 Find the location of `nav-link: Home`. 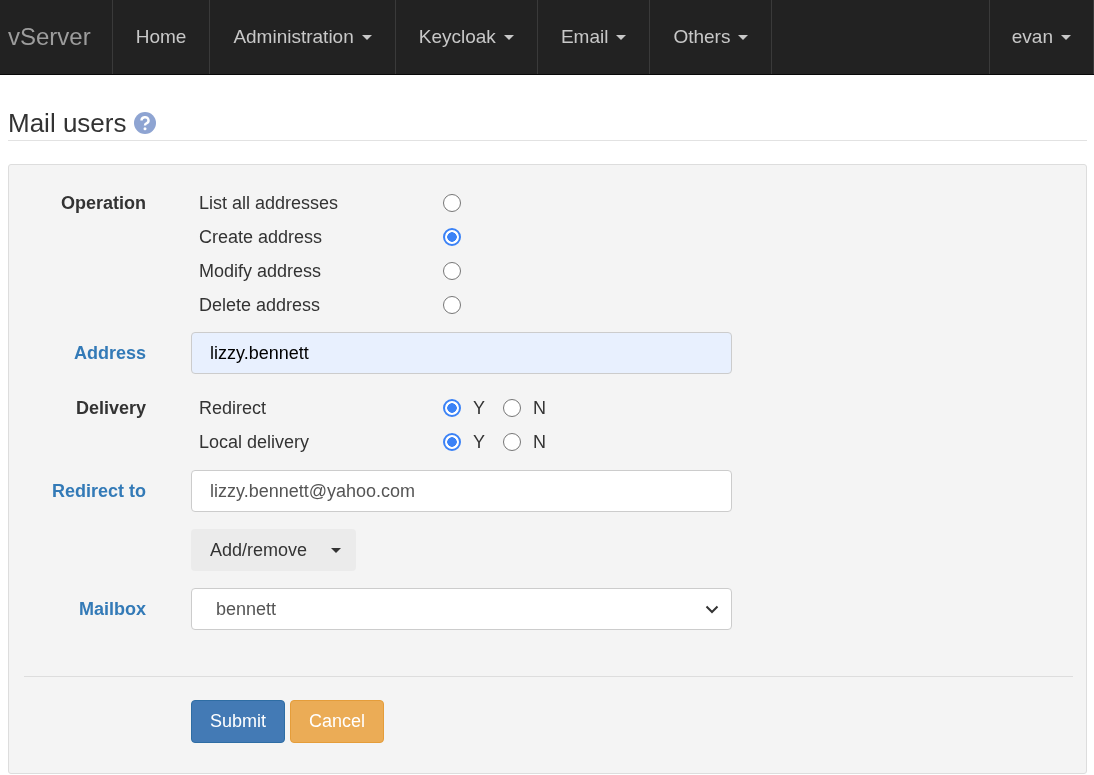

nav-link: Home is located at coordinates (161, 37).